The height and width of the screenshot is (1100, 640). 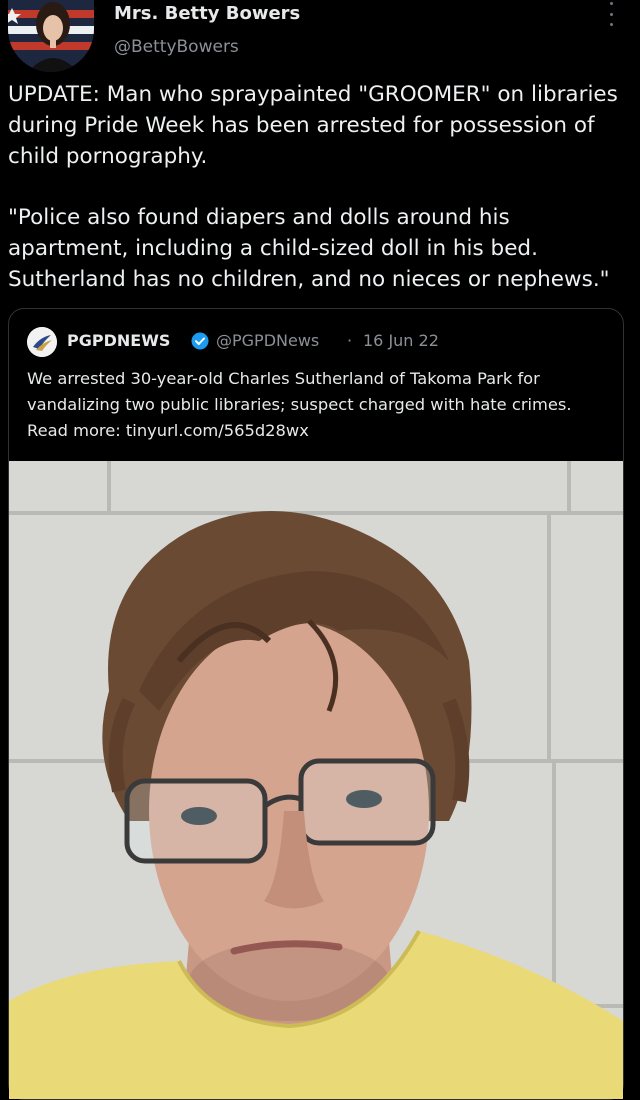 I want to click on verified-badge-icon, so click(x=200, y=341).